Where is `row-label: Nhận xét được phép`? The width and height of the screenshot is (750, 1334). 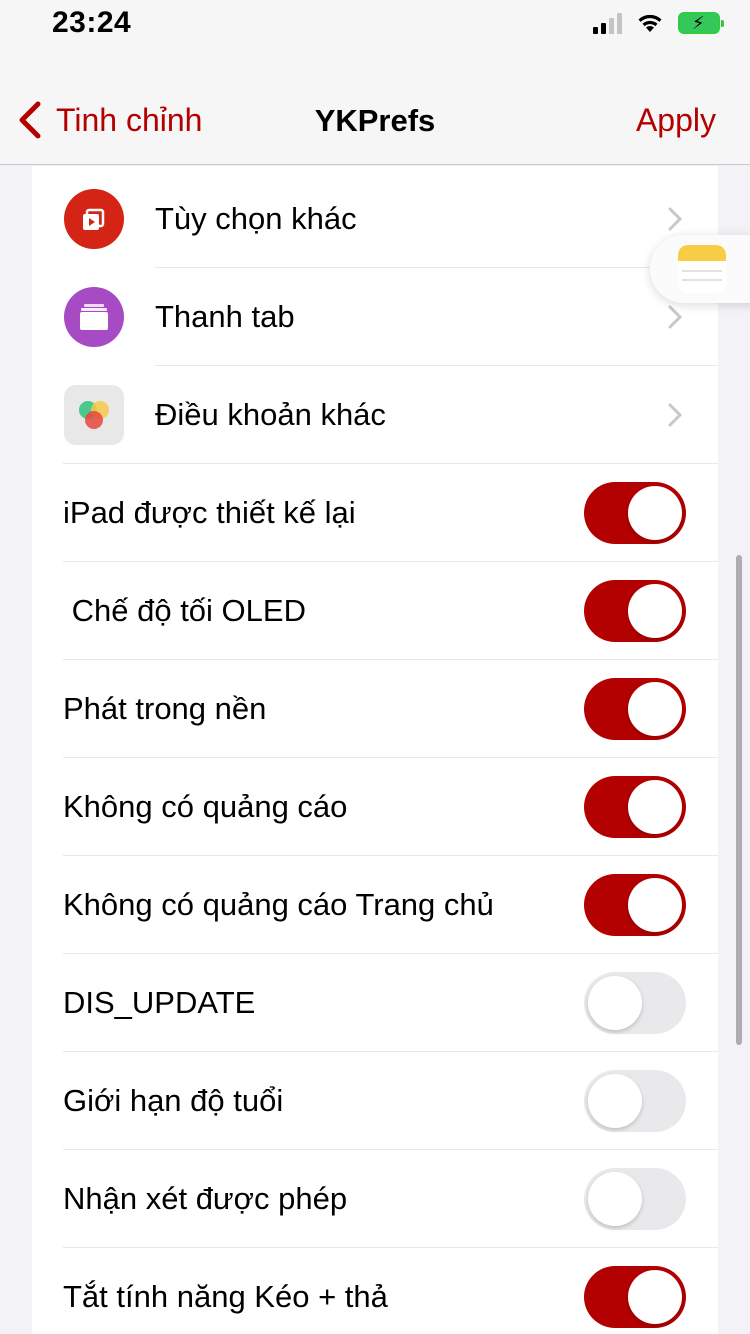 row-label: Nhận xét được phép is located at coordinates (205, 1198).